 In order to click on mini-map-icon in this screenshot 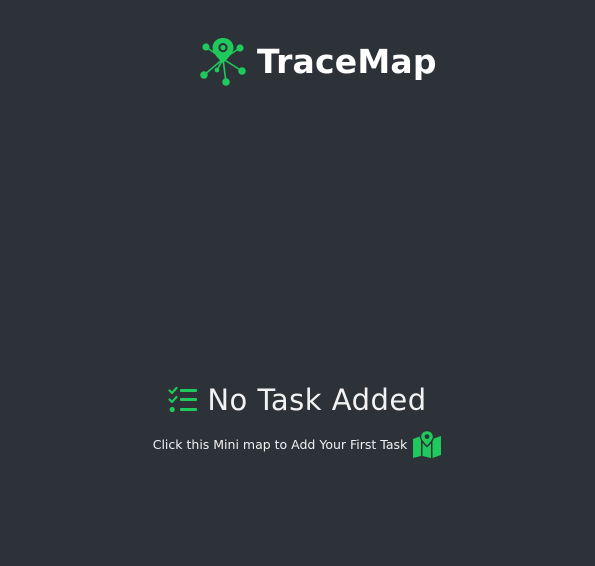, I will do `click(427, 444)`.